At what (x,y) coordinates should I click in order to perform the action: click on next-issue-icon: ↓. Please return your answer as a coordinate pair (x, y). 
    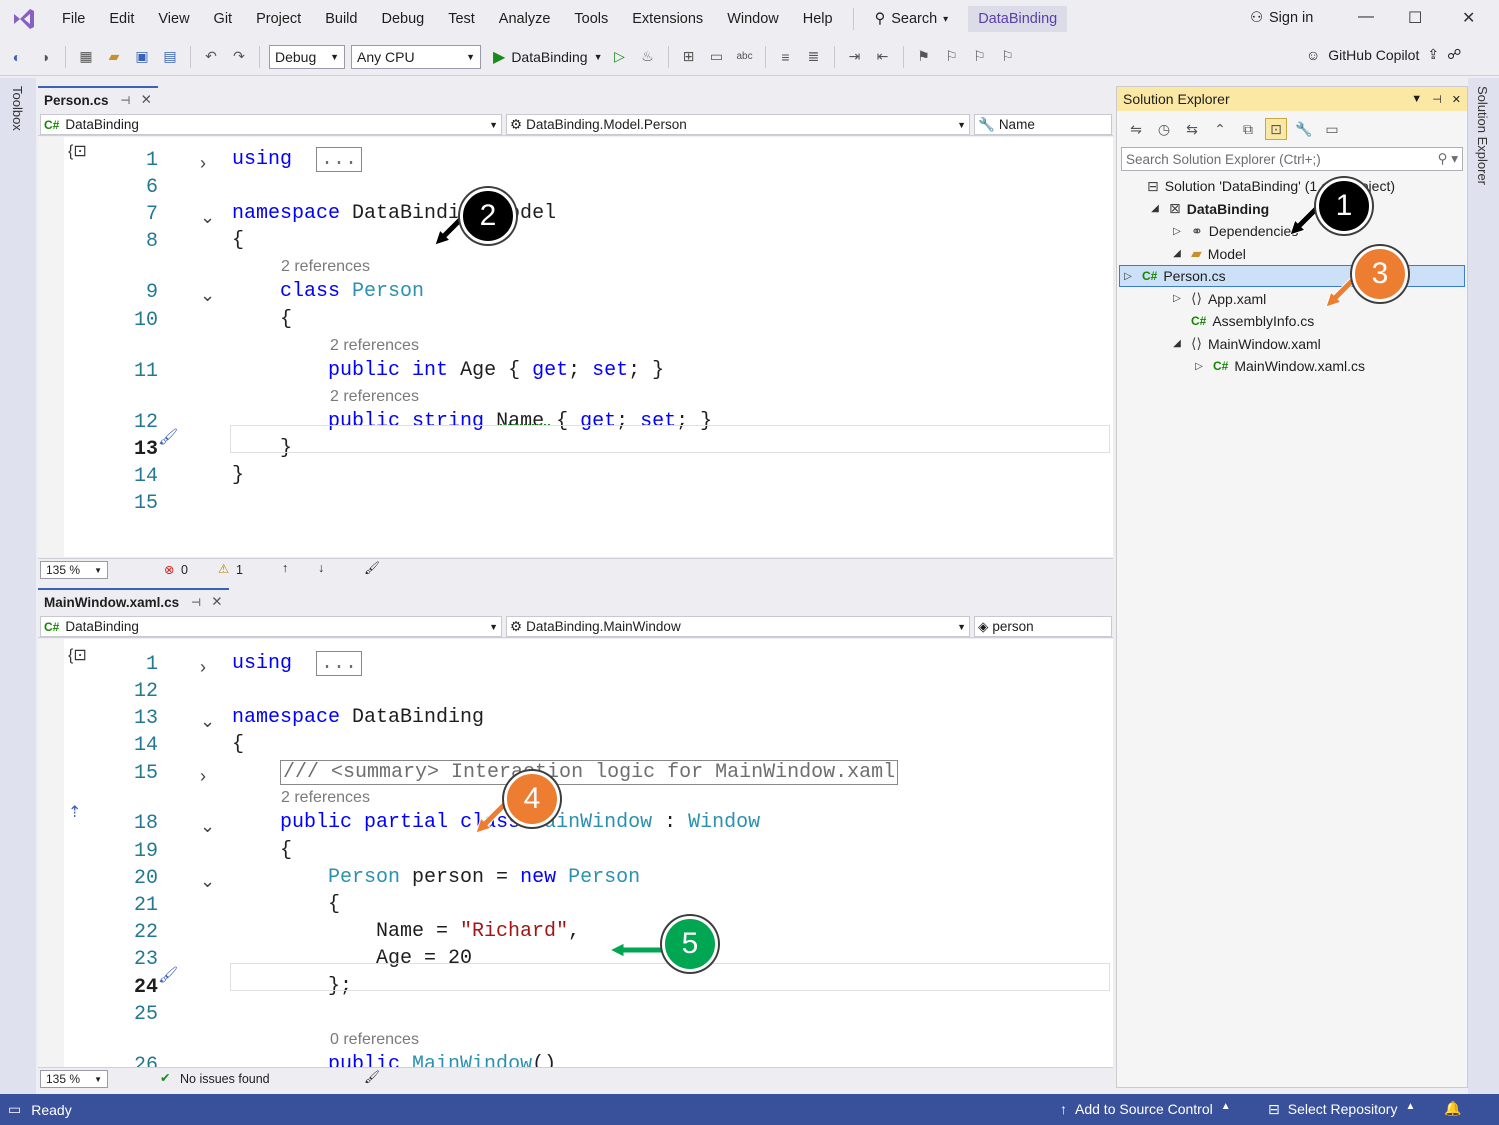
    Looking at the image, I should click on (321, 568).